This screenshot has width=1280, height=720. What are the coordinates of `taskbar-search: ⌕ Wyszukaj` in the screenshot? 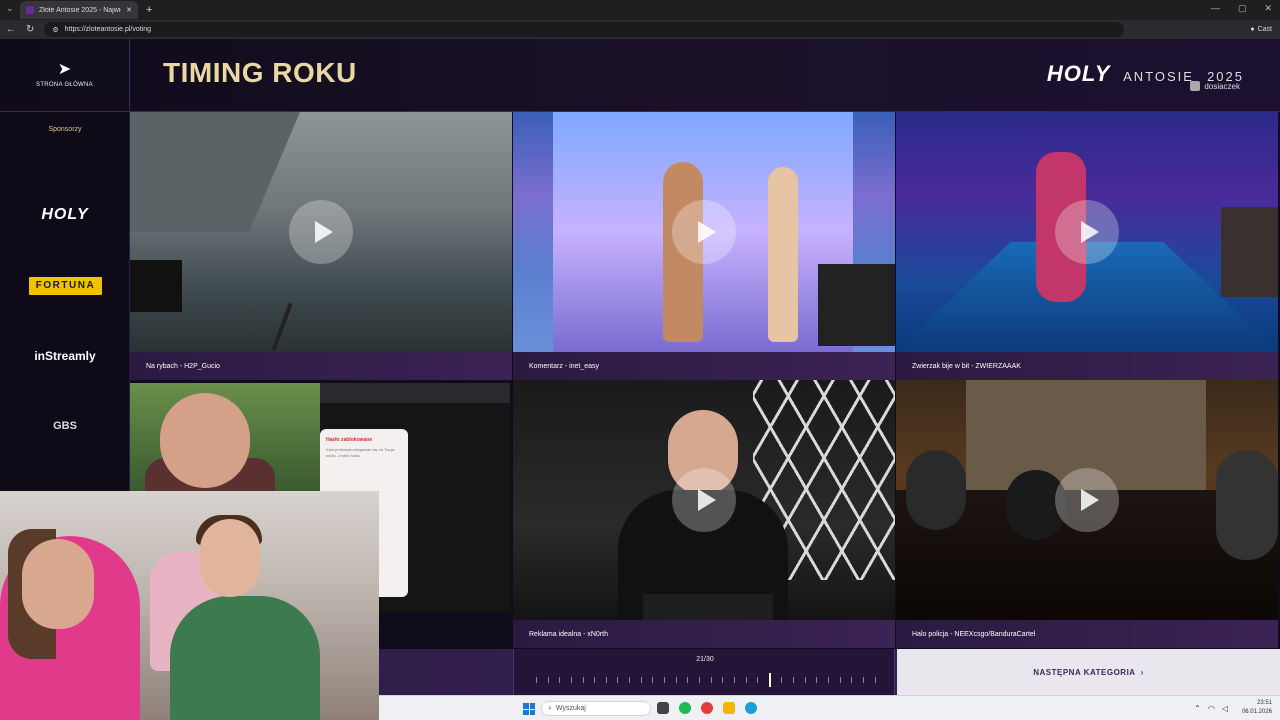 It's located at (596, 708).